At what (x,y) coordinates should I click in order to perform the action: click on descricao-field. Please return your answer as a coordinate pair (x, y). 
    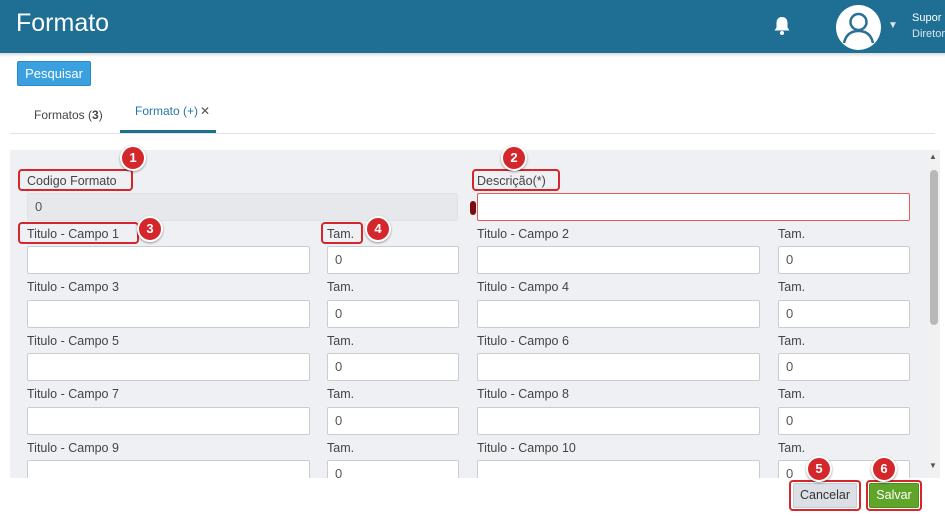
    Looking at the image, I should click on (693, 207).